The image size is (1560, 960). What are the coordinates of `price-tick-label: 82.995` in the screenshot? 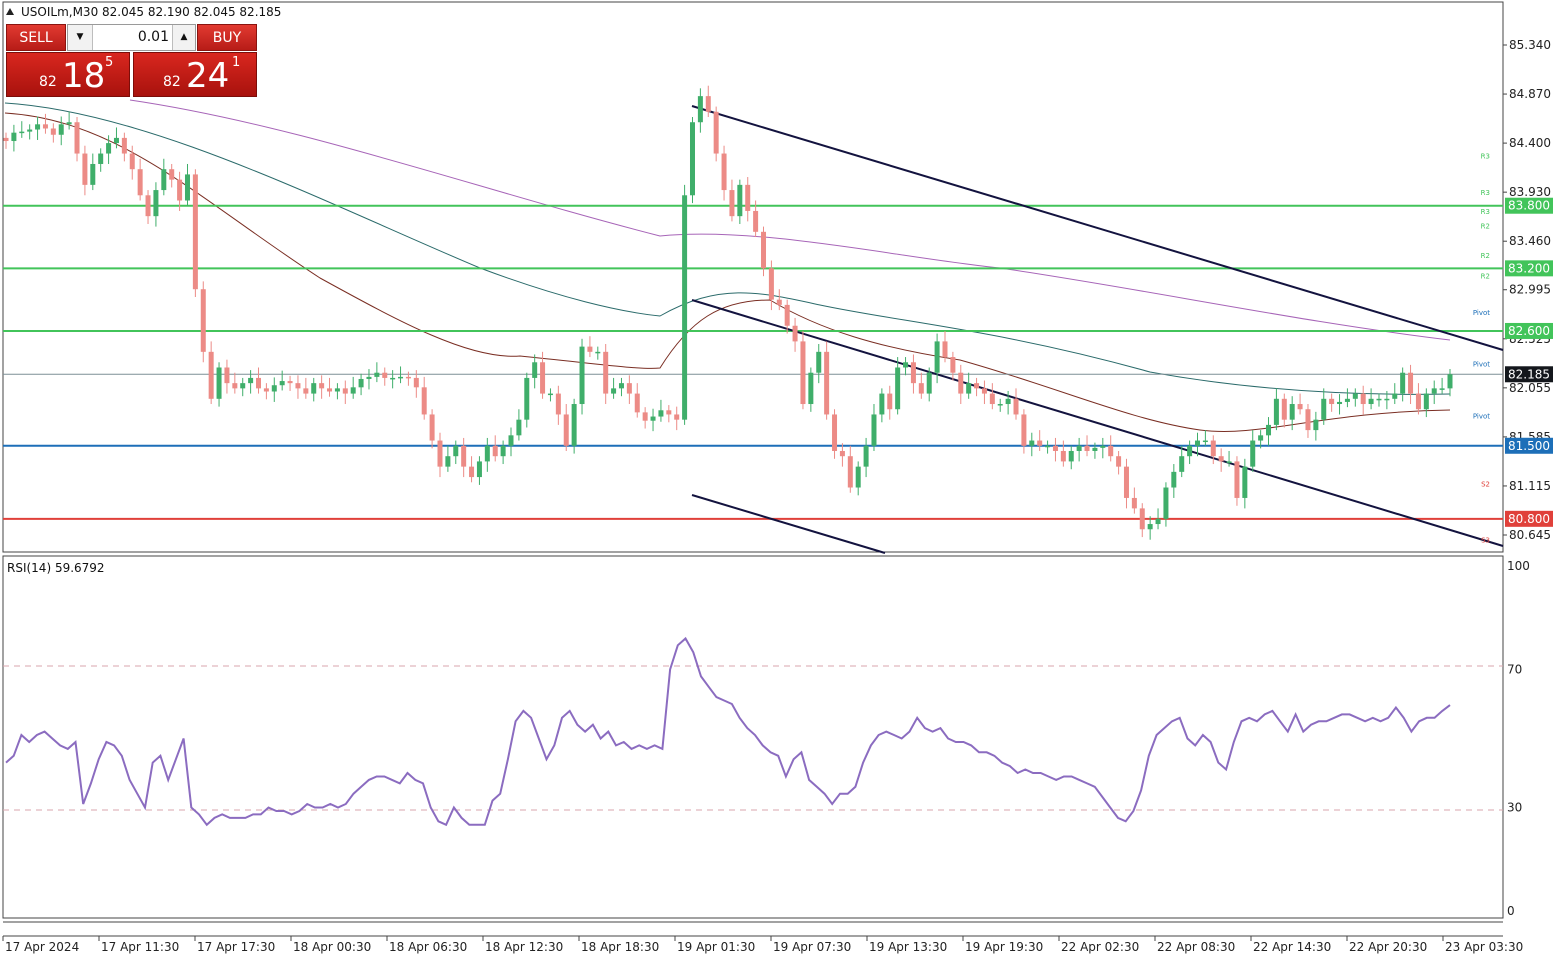 It's located at (1530, 290).